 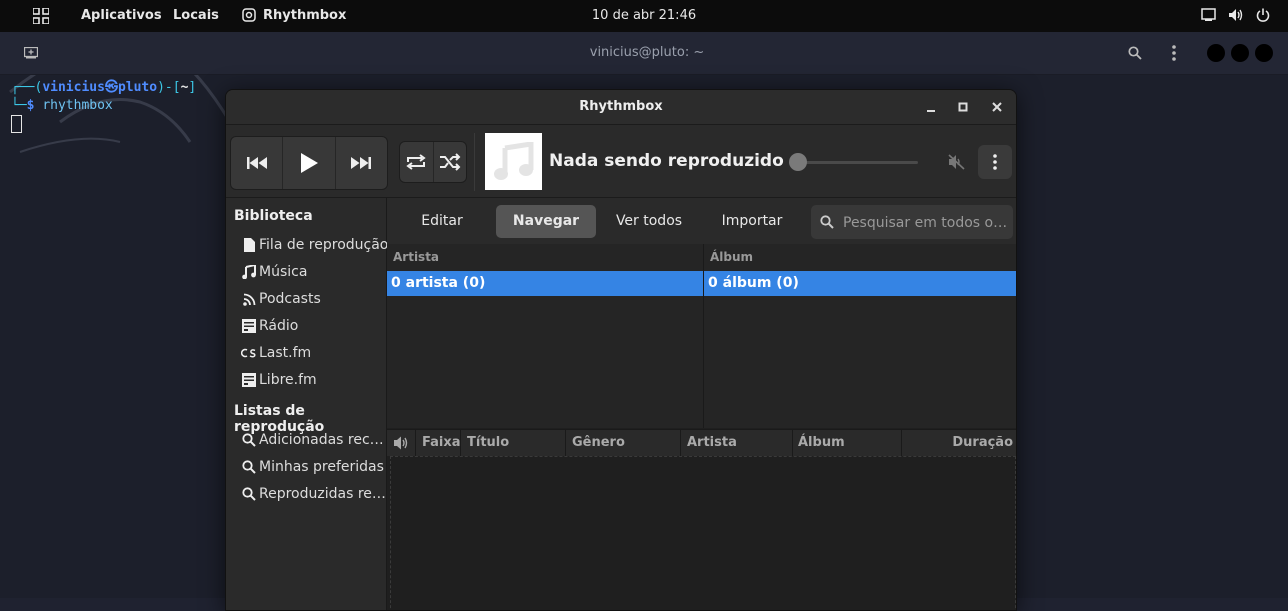 What do you see at coordinates (1236, 15) in the screenshot?
I see `volume-icon` at bounding box center [1236, 15].